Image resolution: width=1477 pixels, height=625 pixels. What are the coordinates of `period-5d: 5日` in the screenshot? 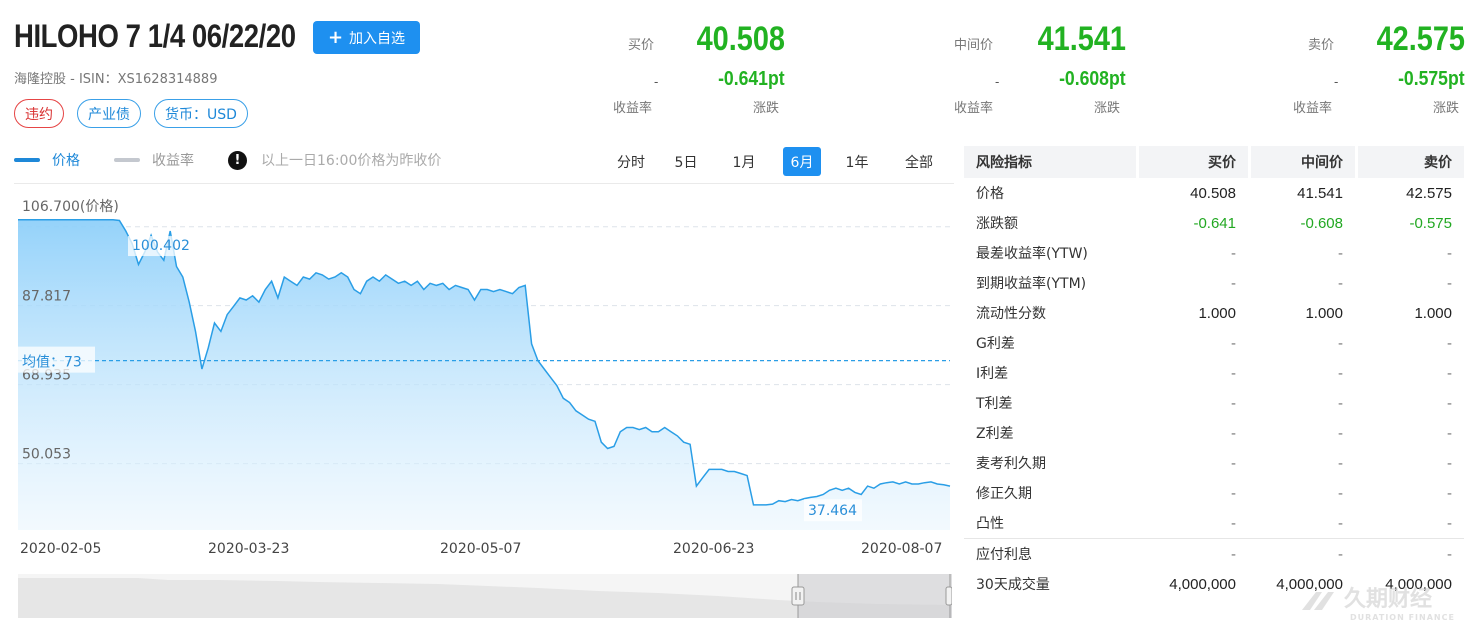 It's located at (686, 161).